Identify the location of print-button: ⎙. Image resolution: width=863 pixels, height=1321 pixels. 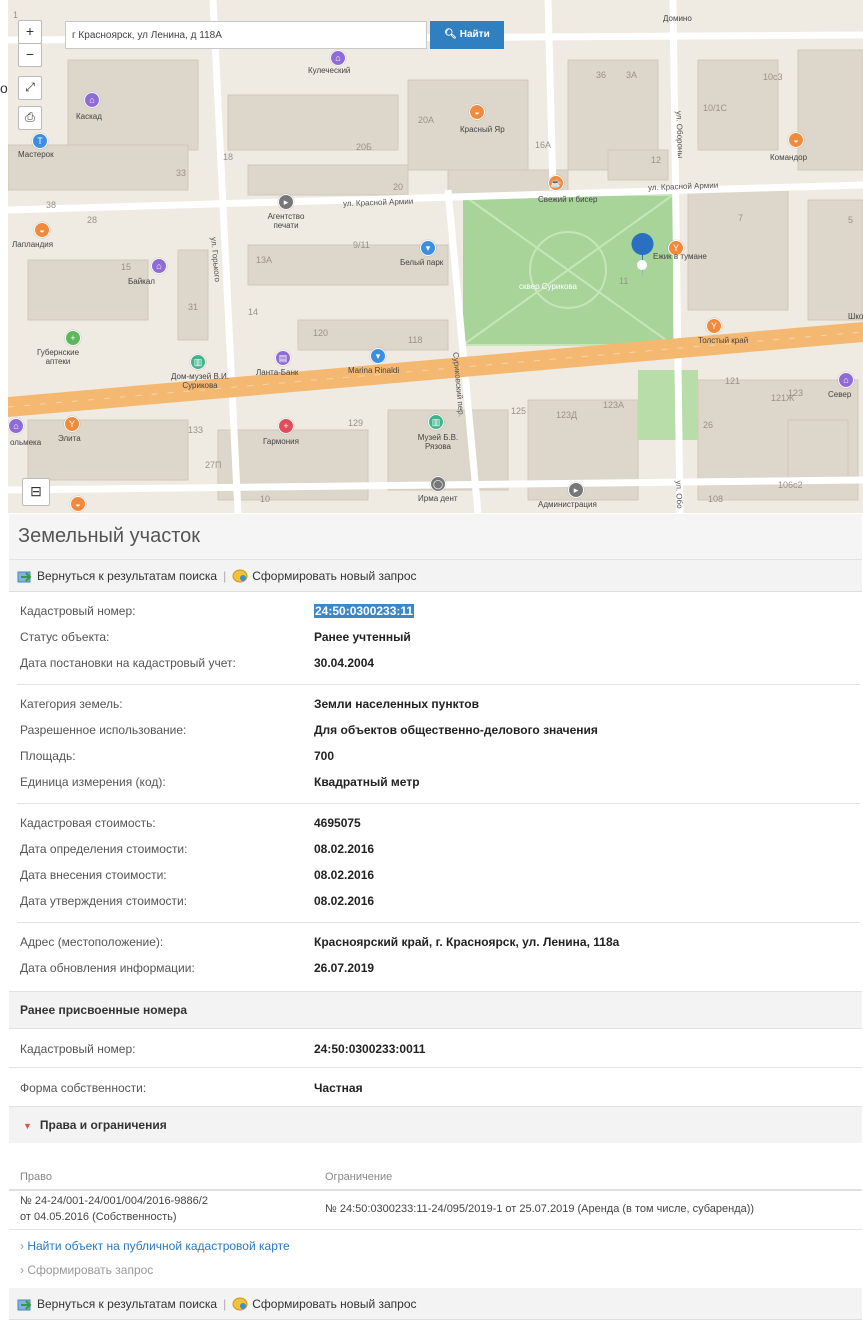
(30, 118).